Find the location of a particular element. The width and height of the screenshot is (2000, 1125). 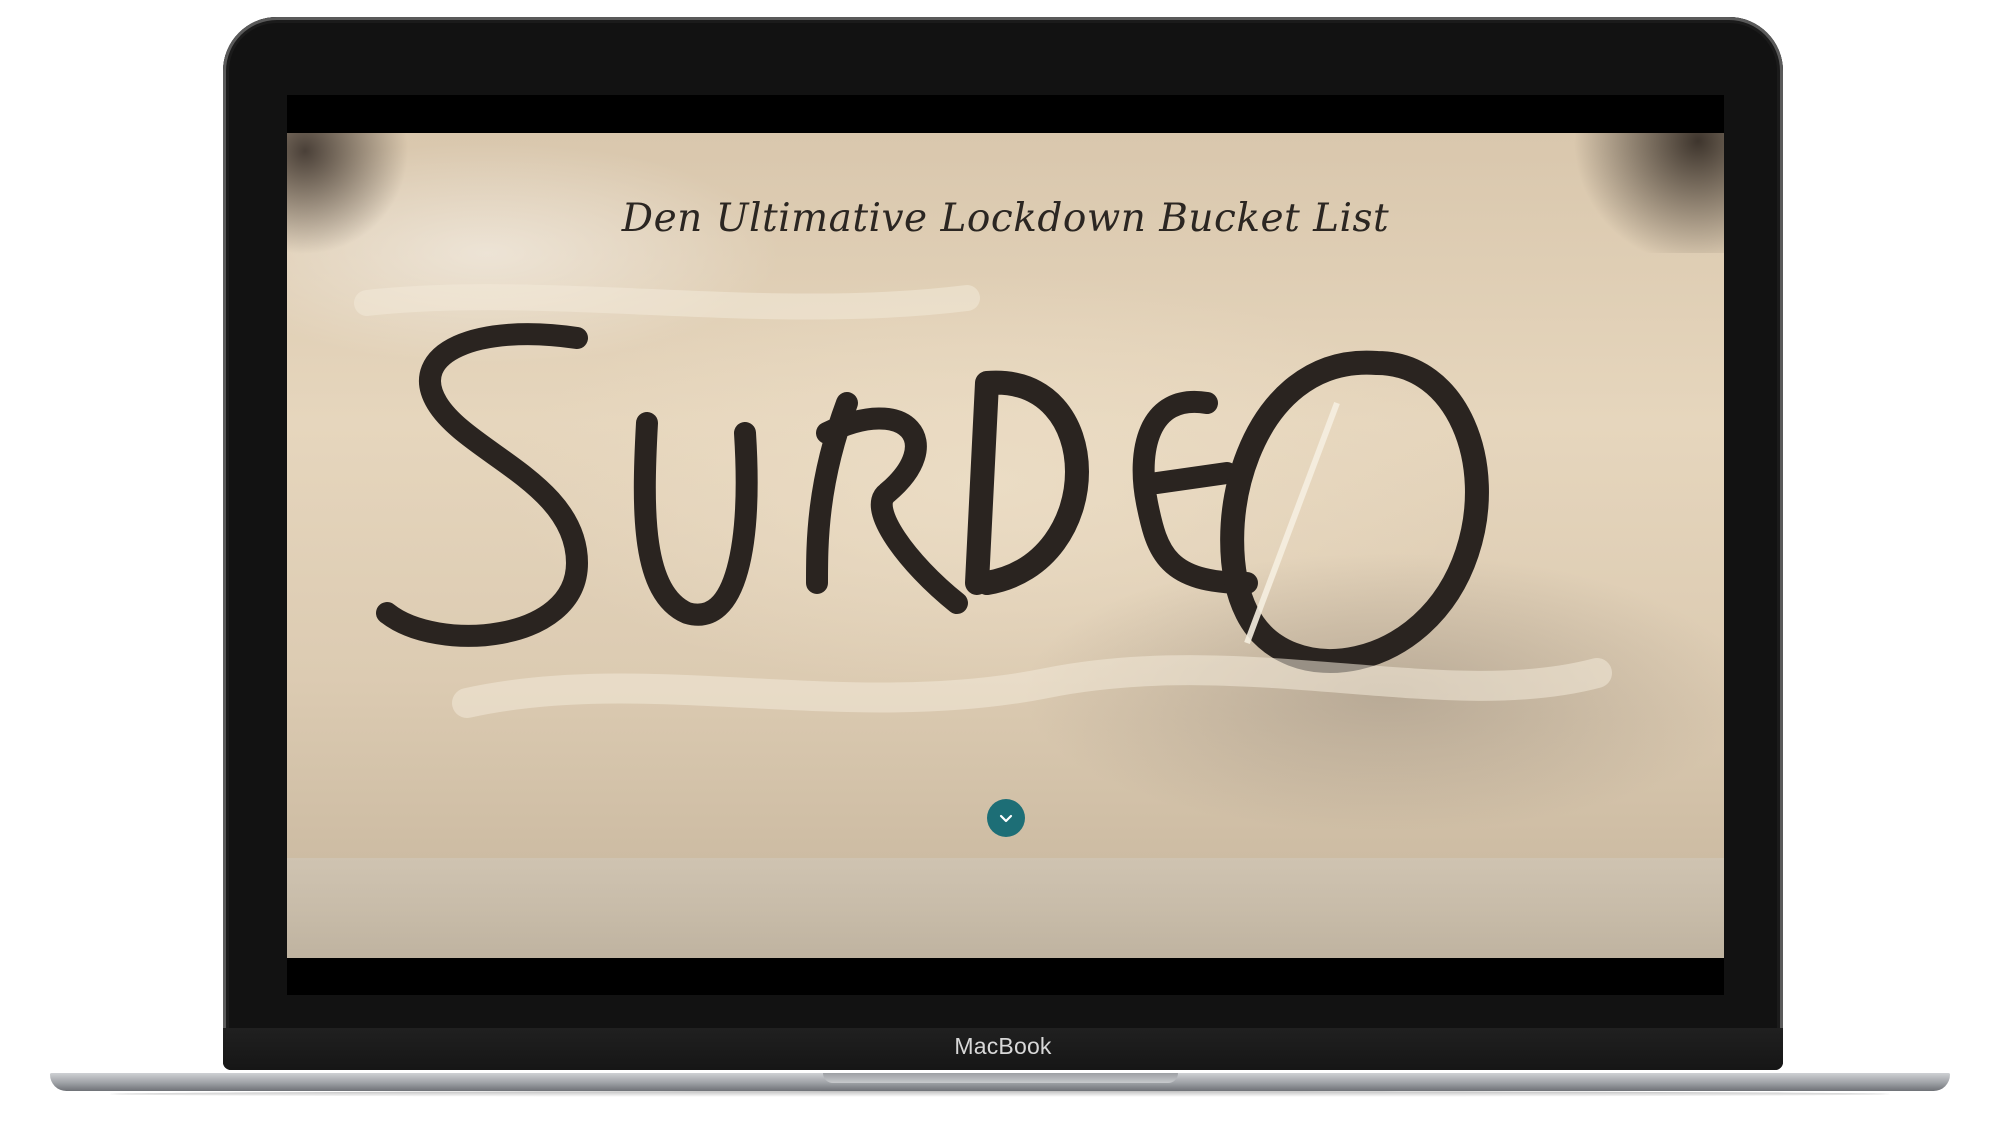

content-section-paper is located at coordinates (1005, 908).